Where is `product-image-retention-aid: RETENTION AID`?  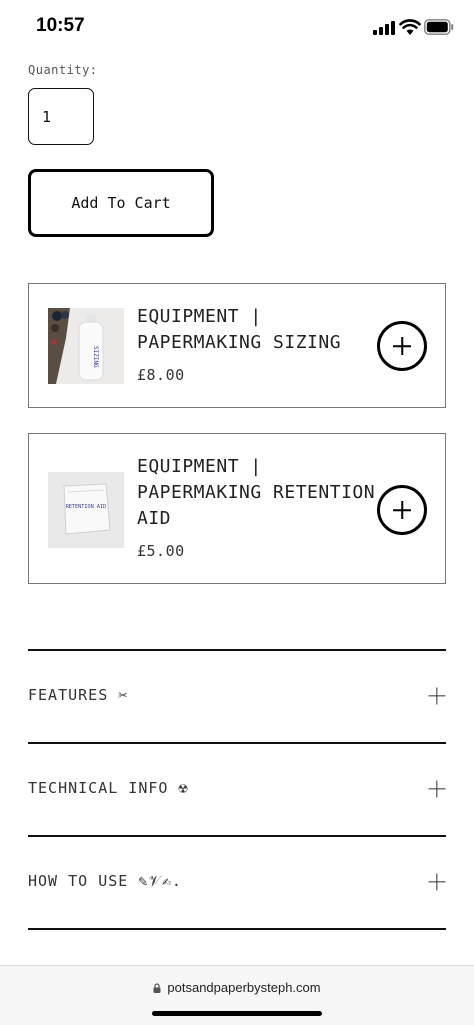
product-image-retention-aid: RETENTION AID is located at coordinates (86, 510).